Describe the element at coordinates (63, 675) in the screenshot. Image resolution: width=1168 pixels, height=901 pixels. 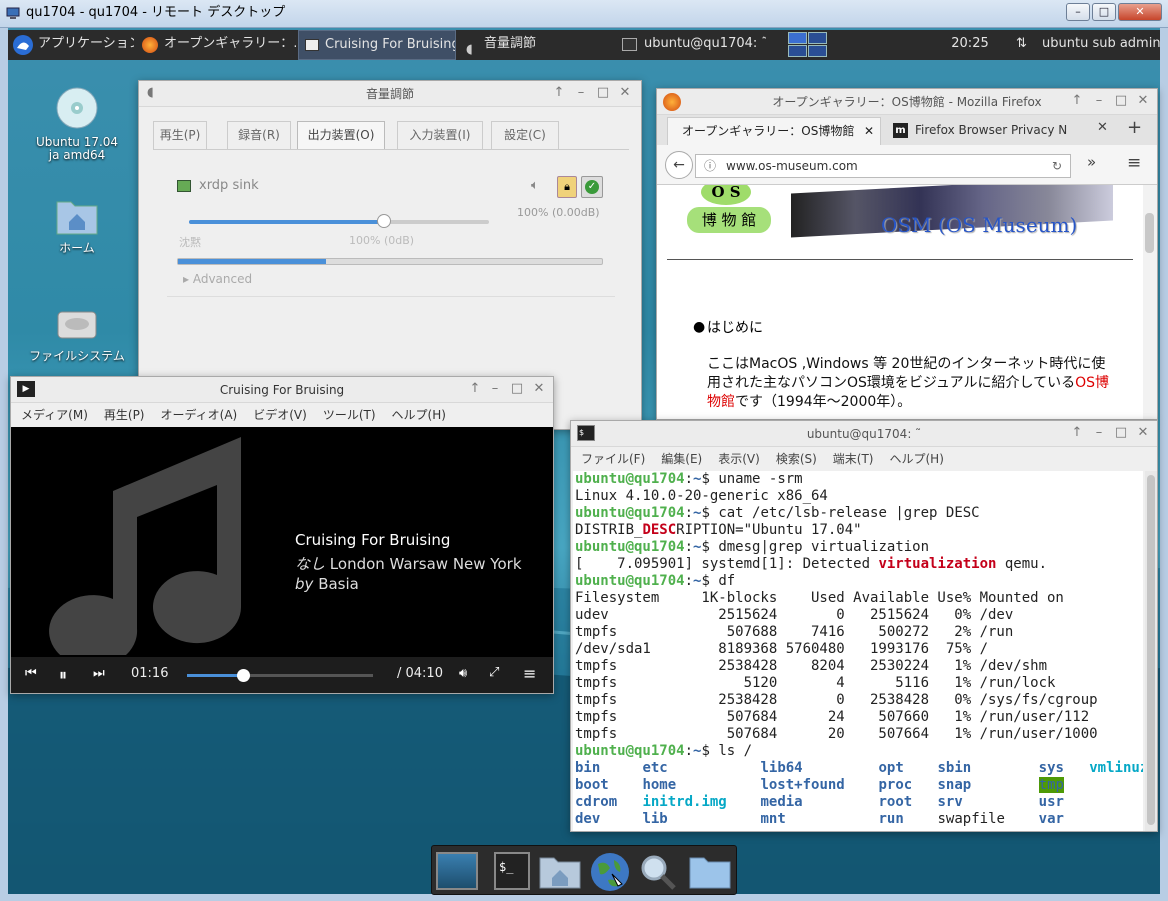
I see `pause-icon: ⏸︎` at that location.